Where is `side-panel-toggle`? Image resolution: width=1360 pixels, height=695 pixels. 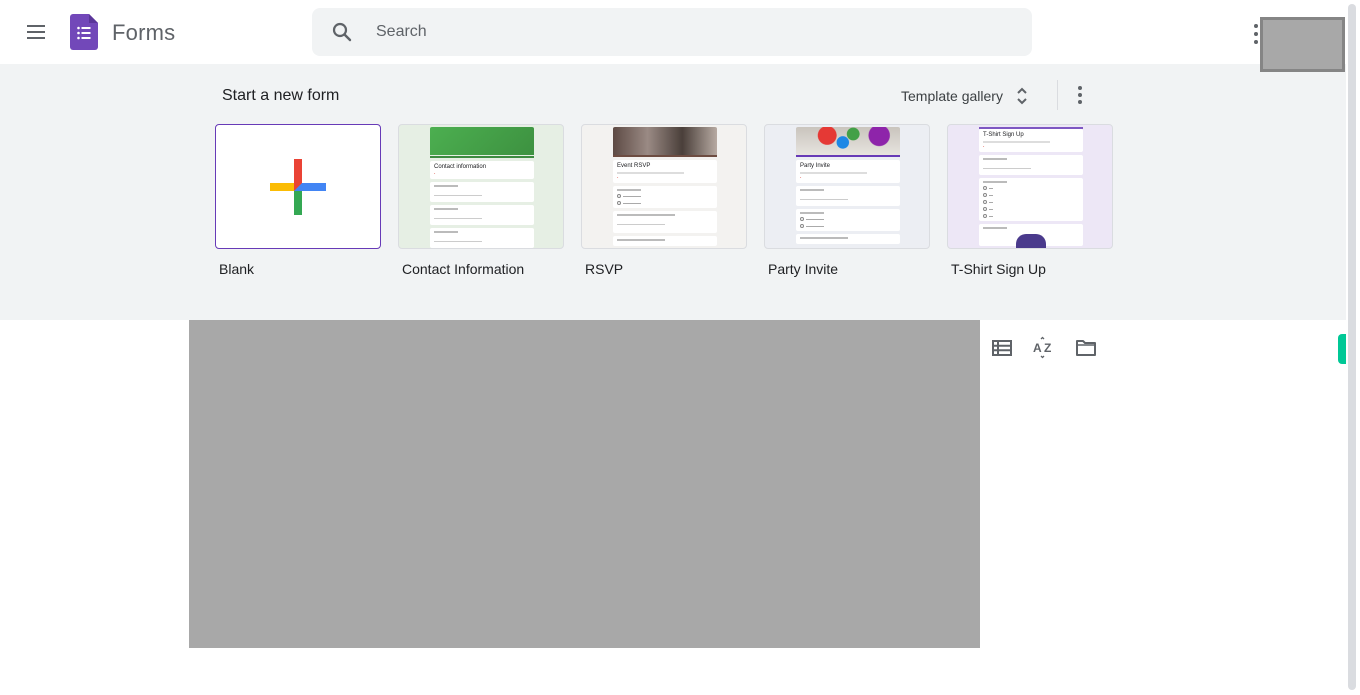
side-panel-toggle is located at coordinates (1342, 349).